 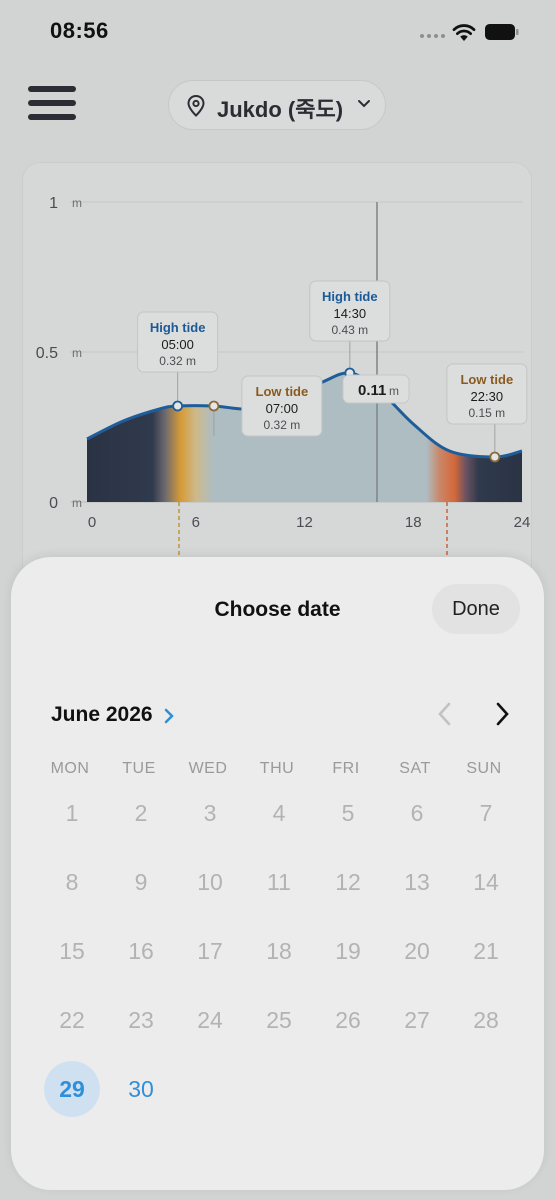 What do you see at coordinates (484, 768) in the screenshot?
I see `weekday-label: SUN` at bounding box center [484, 768].